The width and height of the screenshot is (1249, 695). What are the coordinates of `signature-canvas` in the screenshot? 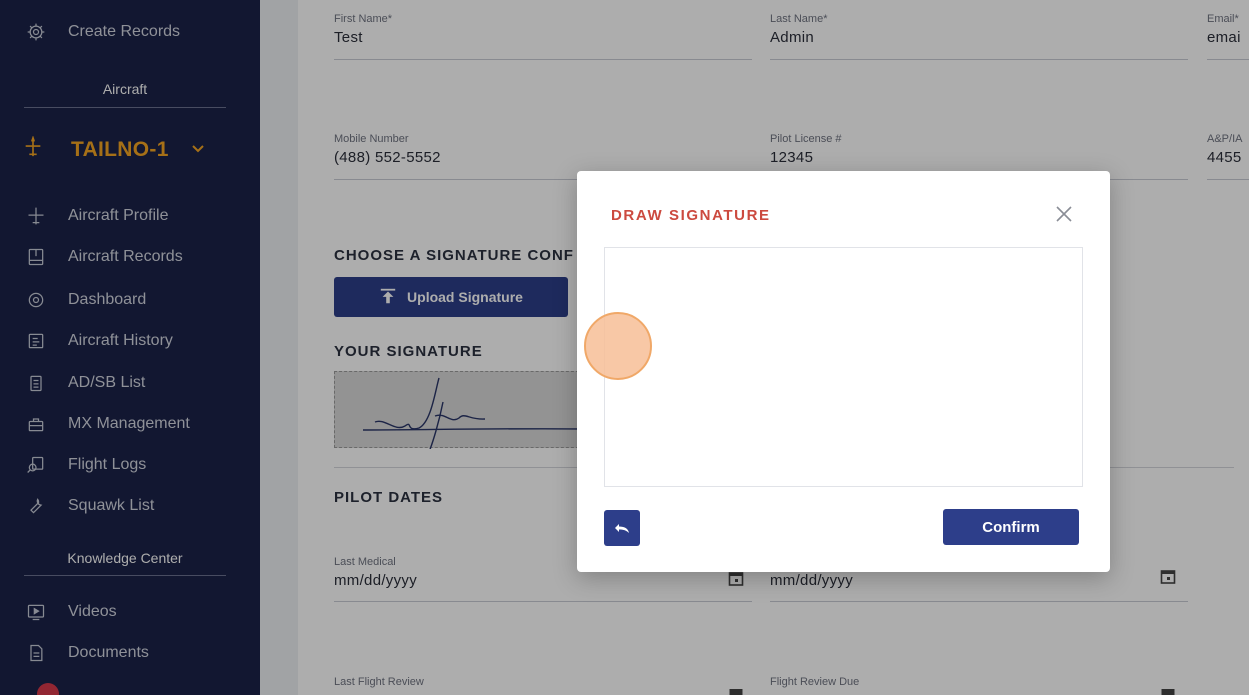 It's located at (843, 367).